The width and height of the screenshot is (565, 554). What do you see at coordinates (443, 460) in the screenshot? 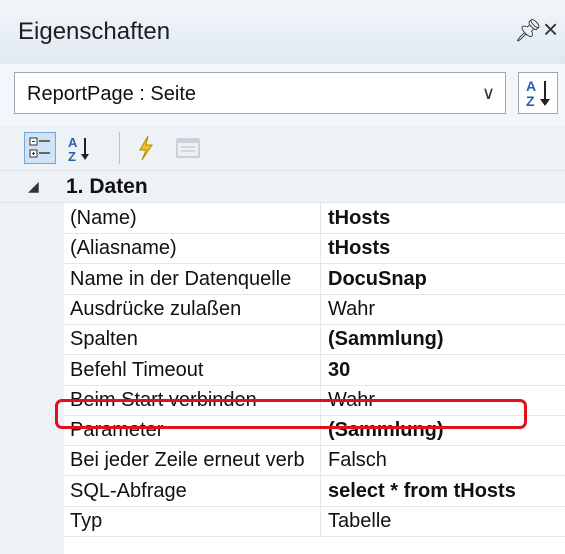
I see `property-value: Falsch` at bounding box center [443, 460].